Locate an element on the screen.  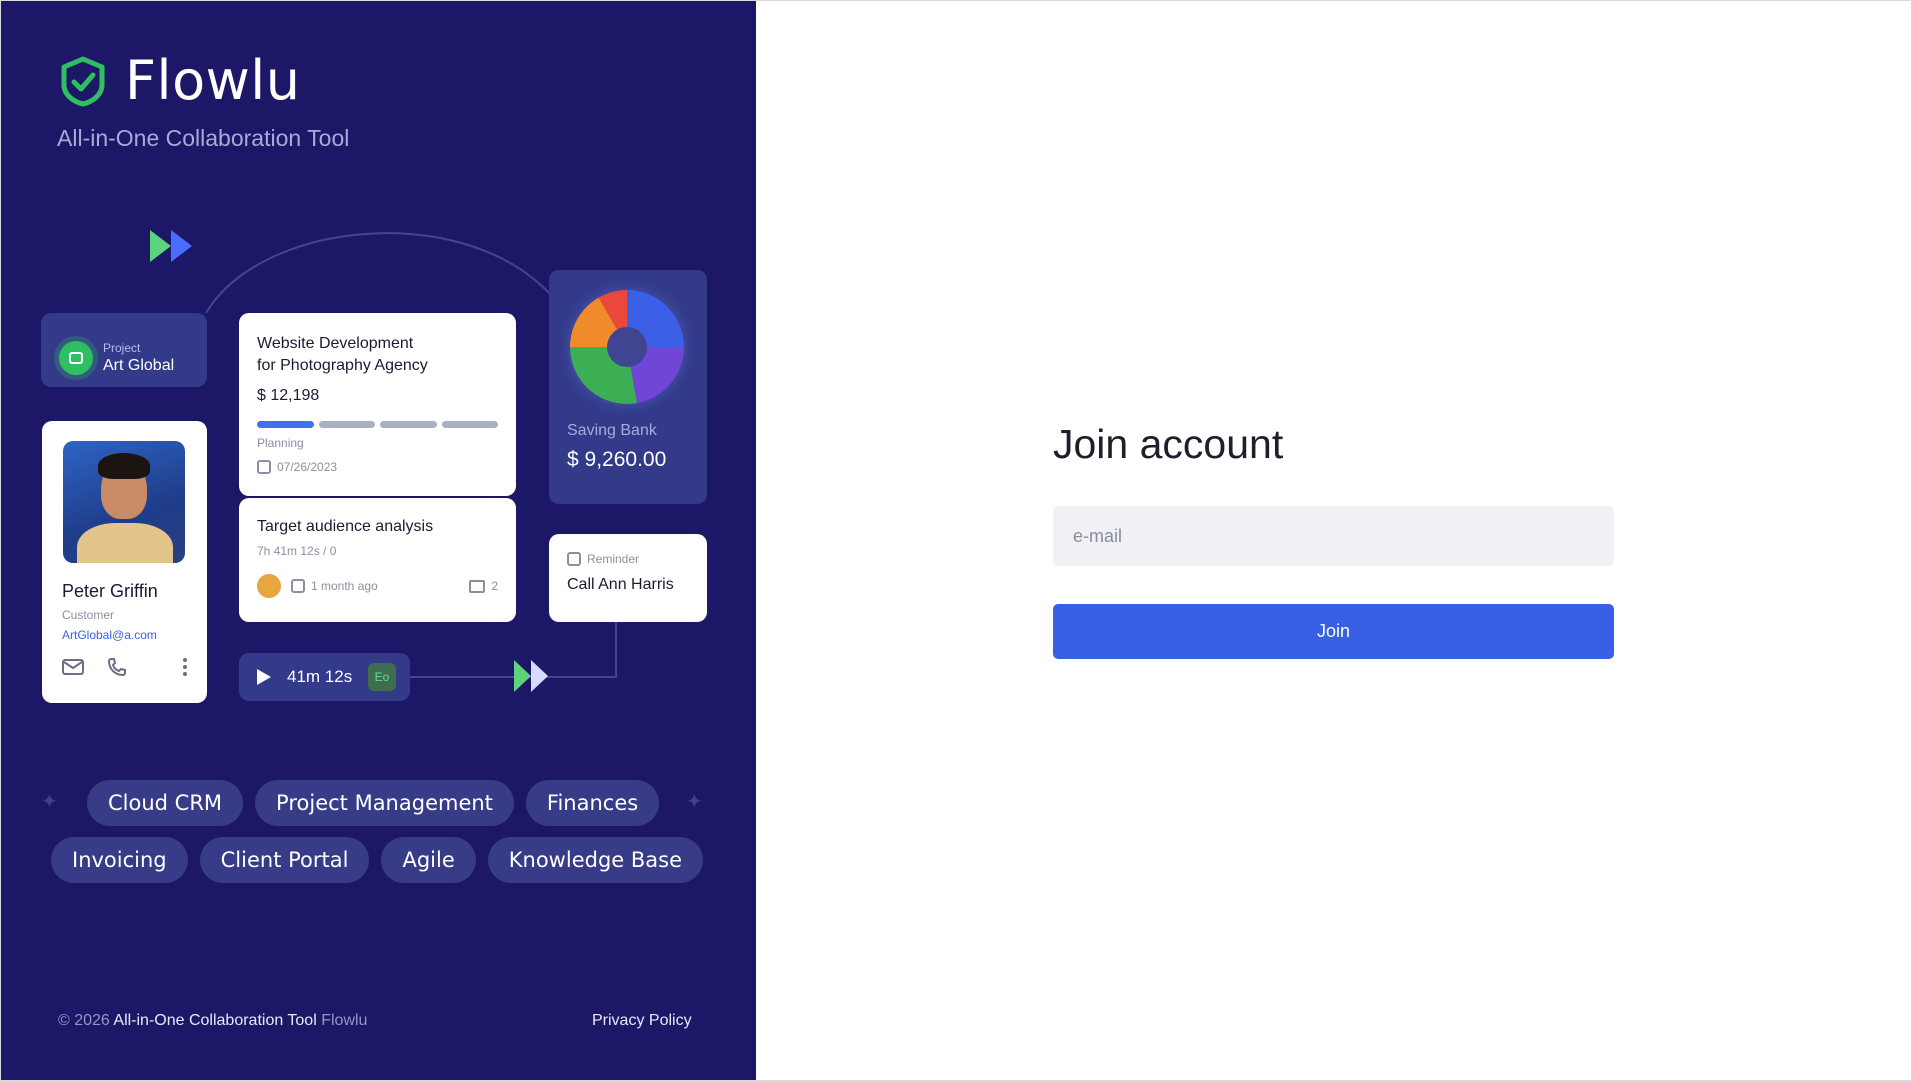
deal-date: 07/26/2023 is located at coordinates (307, 467).